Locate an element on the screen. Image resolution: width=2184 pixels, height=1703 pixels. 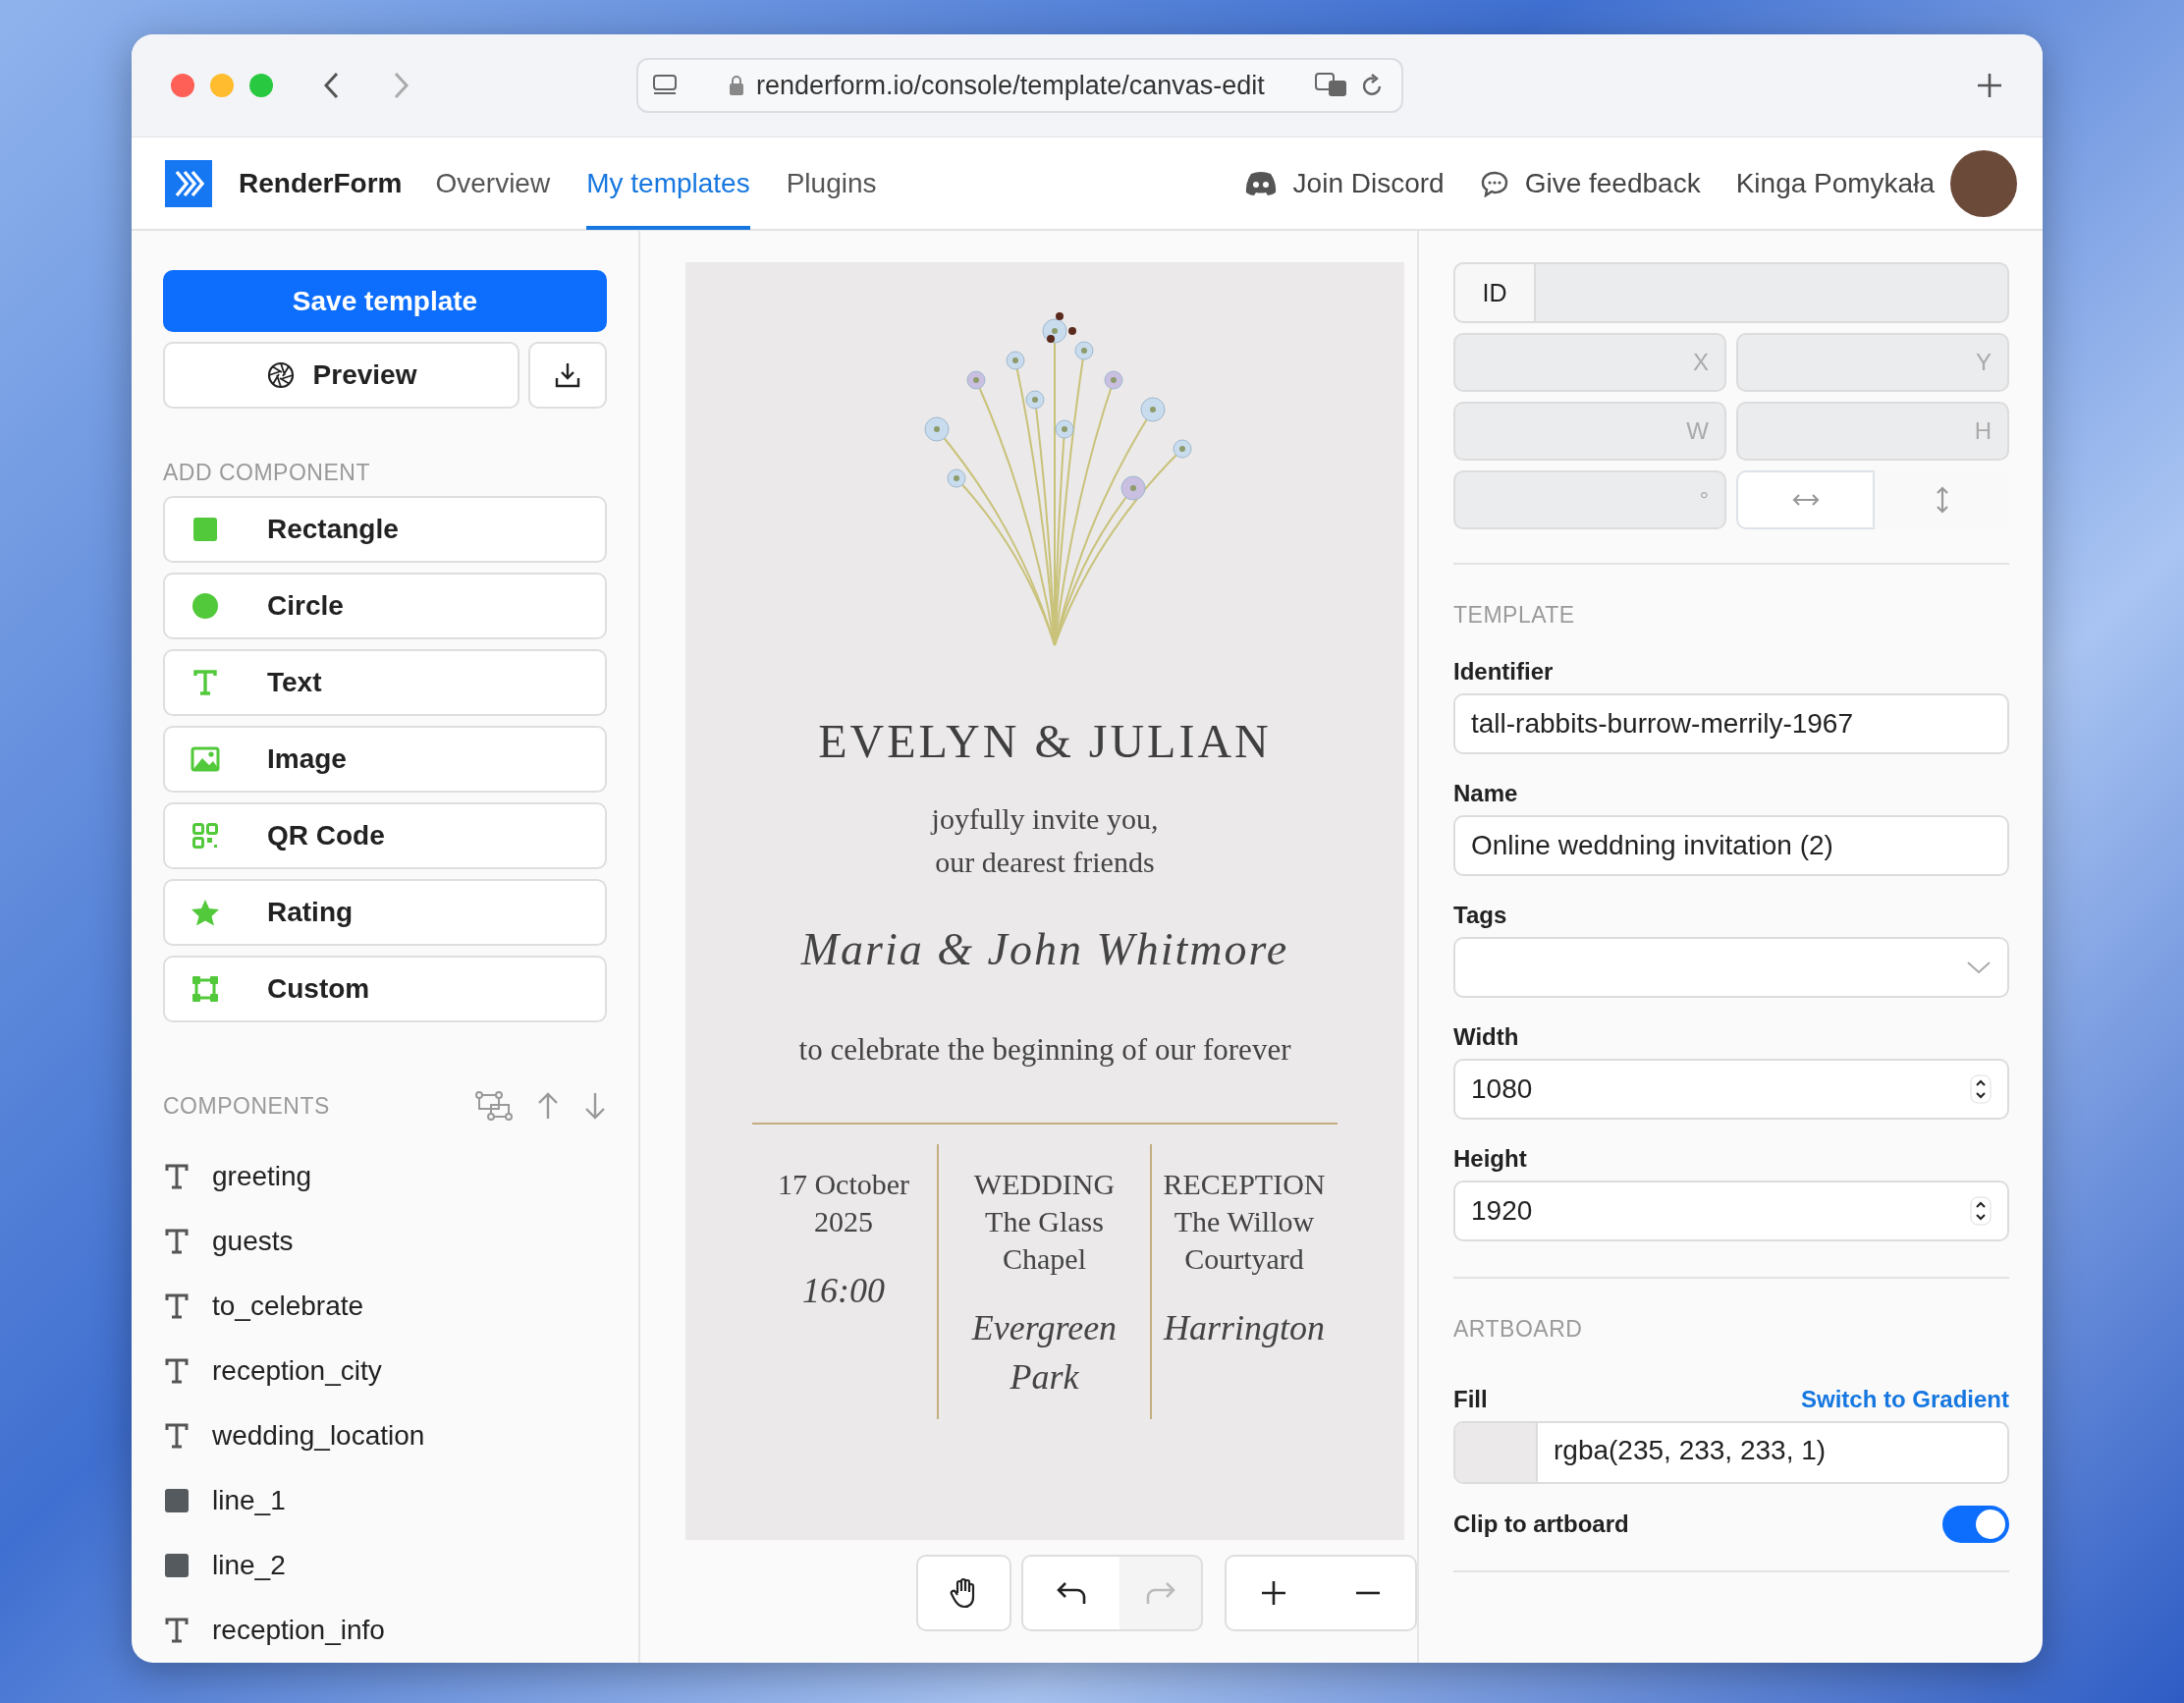
add-component-button: Image is located at coordinates (385, 759).